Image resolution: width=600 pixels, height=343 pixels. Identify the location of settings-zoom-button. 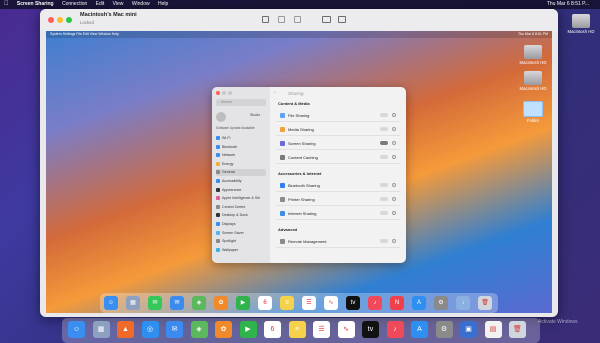
(230, 93).